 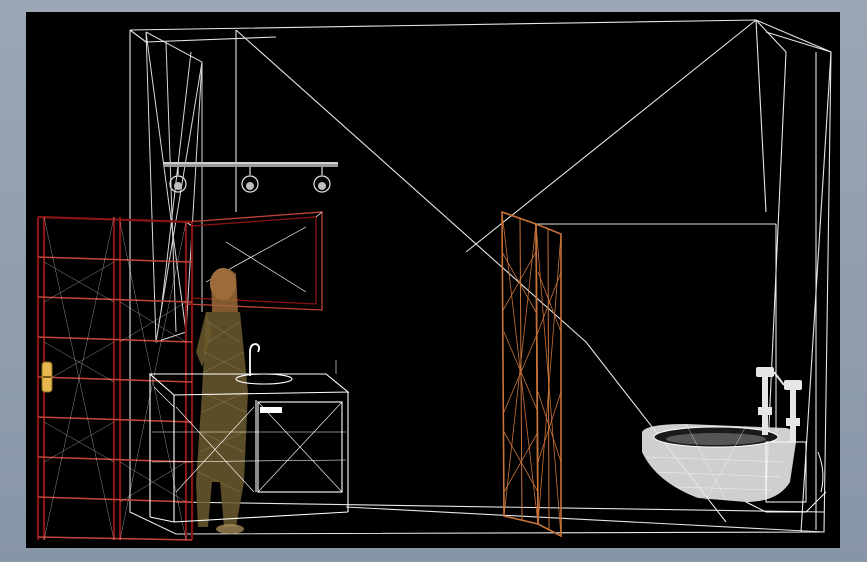 I want to click on wall-toilet-icon, so click(x=734, y=468).